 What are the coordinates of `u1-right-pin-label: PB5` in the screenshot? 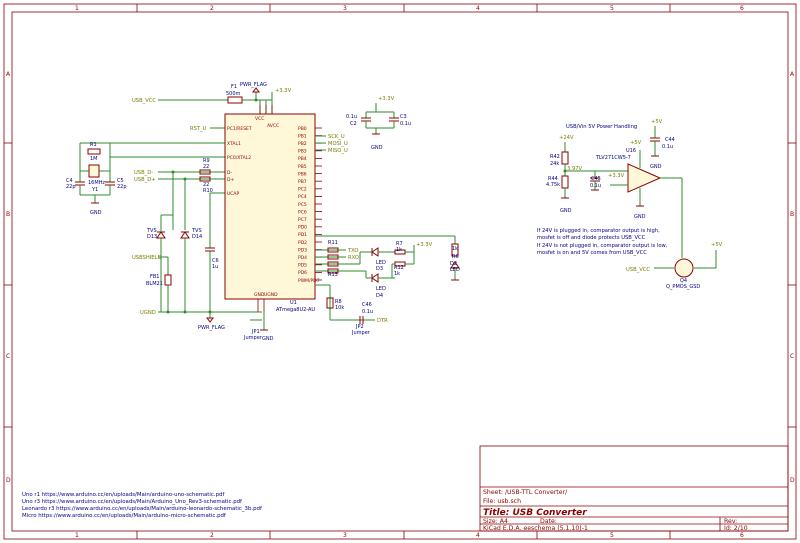 It's located at (302, 167).